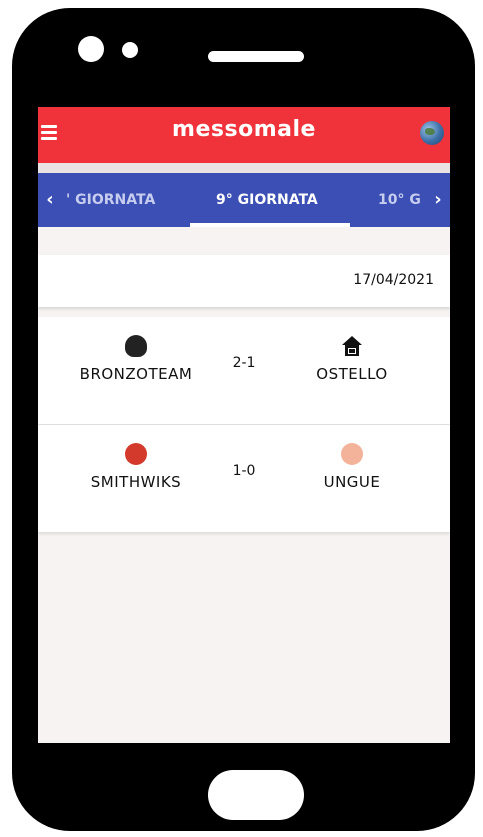  Describe the element at coordinates (352, 454) in the screenshot. I see `cartoon-face-icon` at that location.